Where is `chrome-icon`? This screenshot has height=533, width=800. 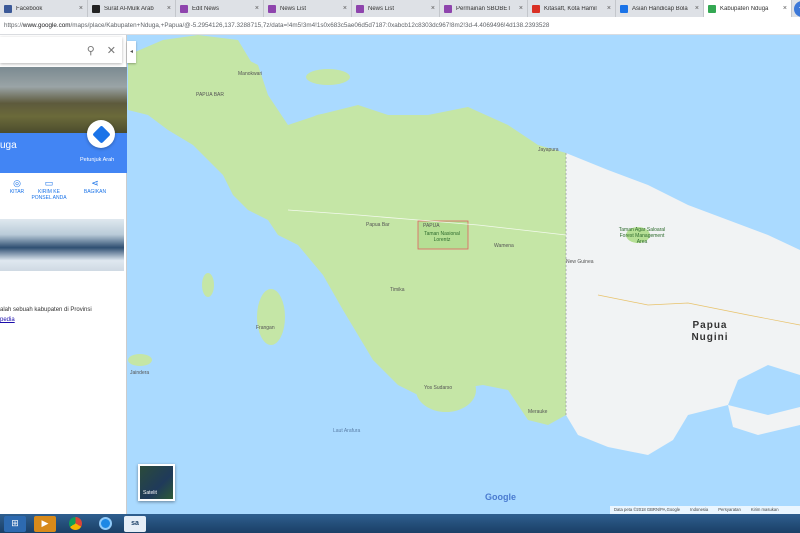 chrome-icon is located at coordinates (75, 524).